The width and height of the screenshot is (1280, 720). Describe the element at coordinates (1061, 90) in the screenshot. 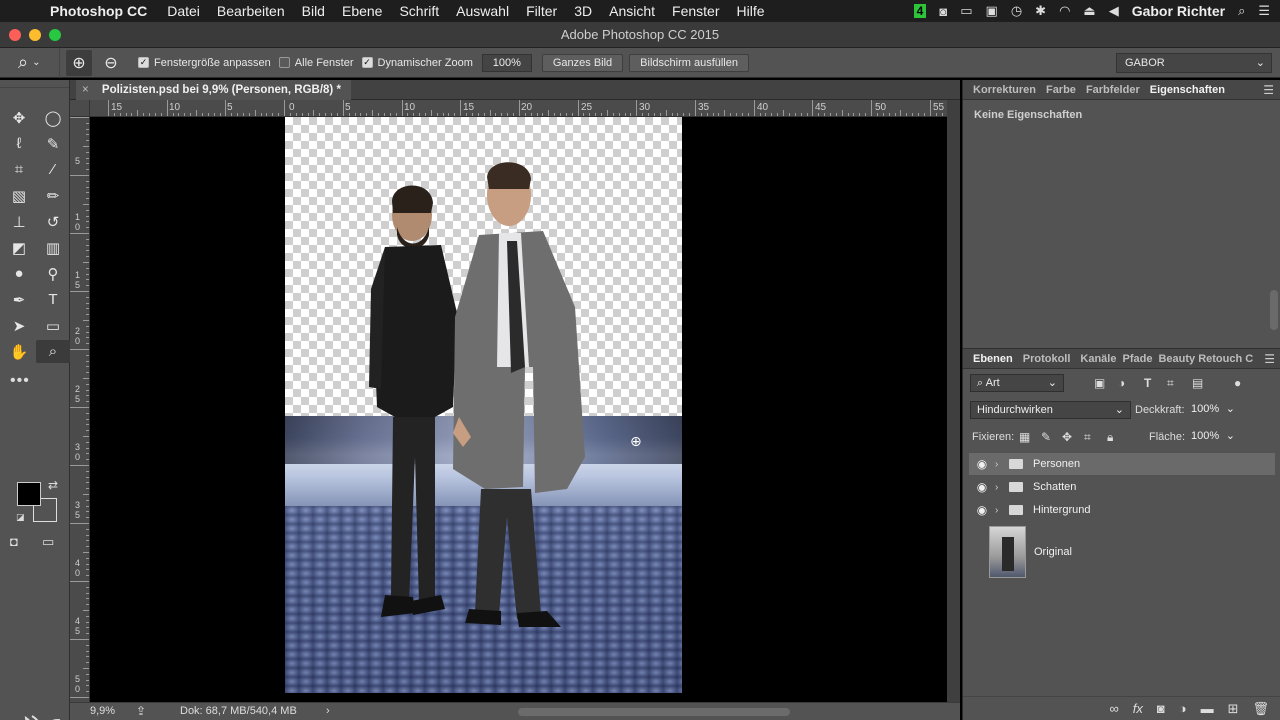

I see `tab-farbe: Farbe` at that location.